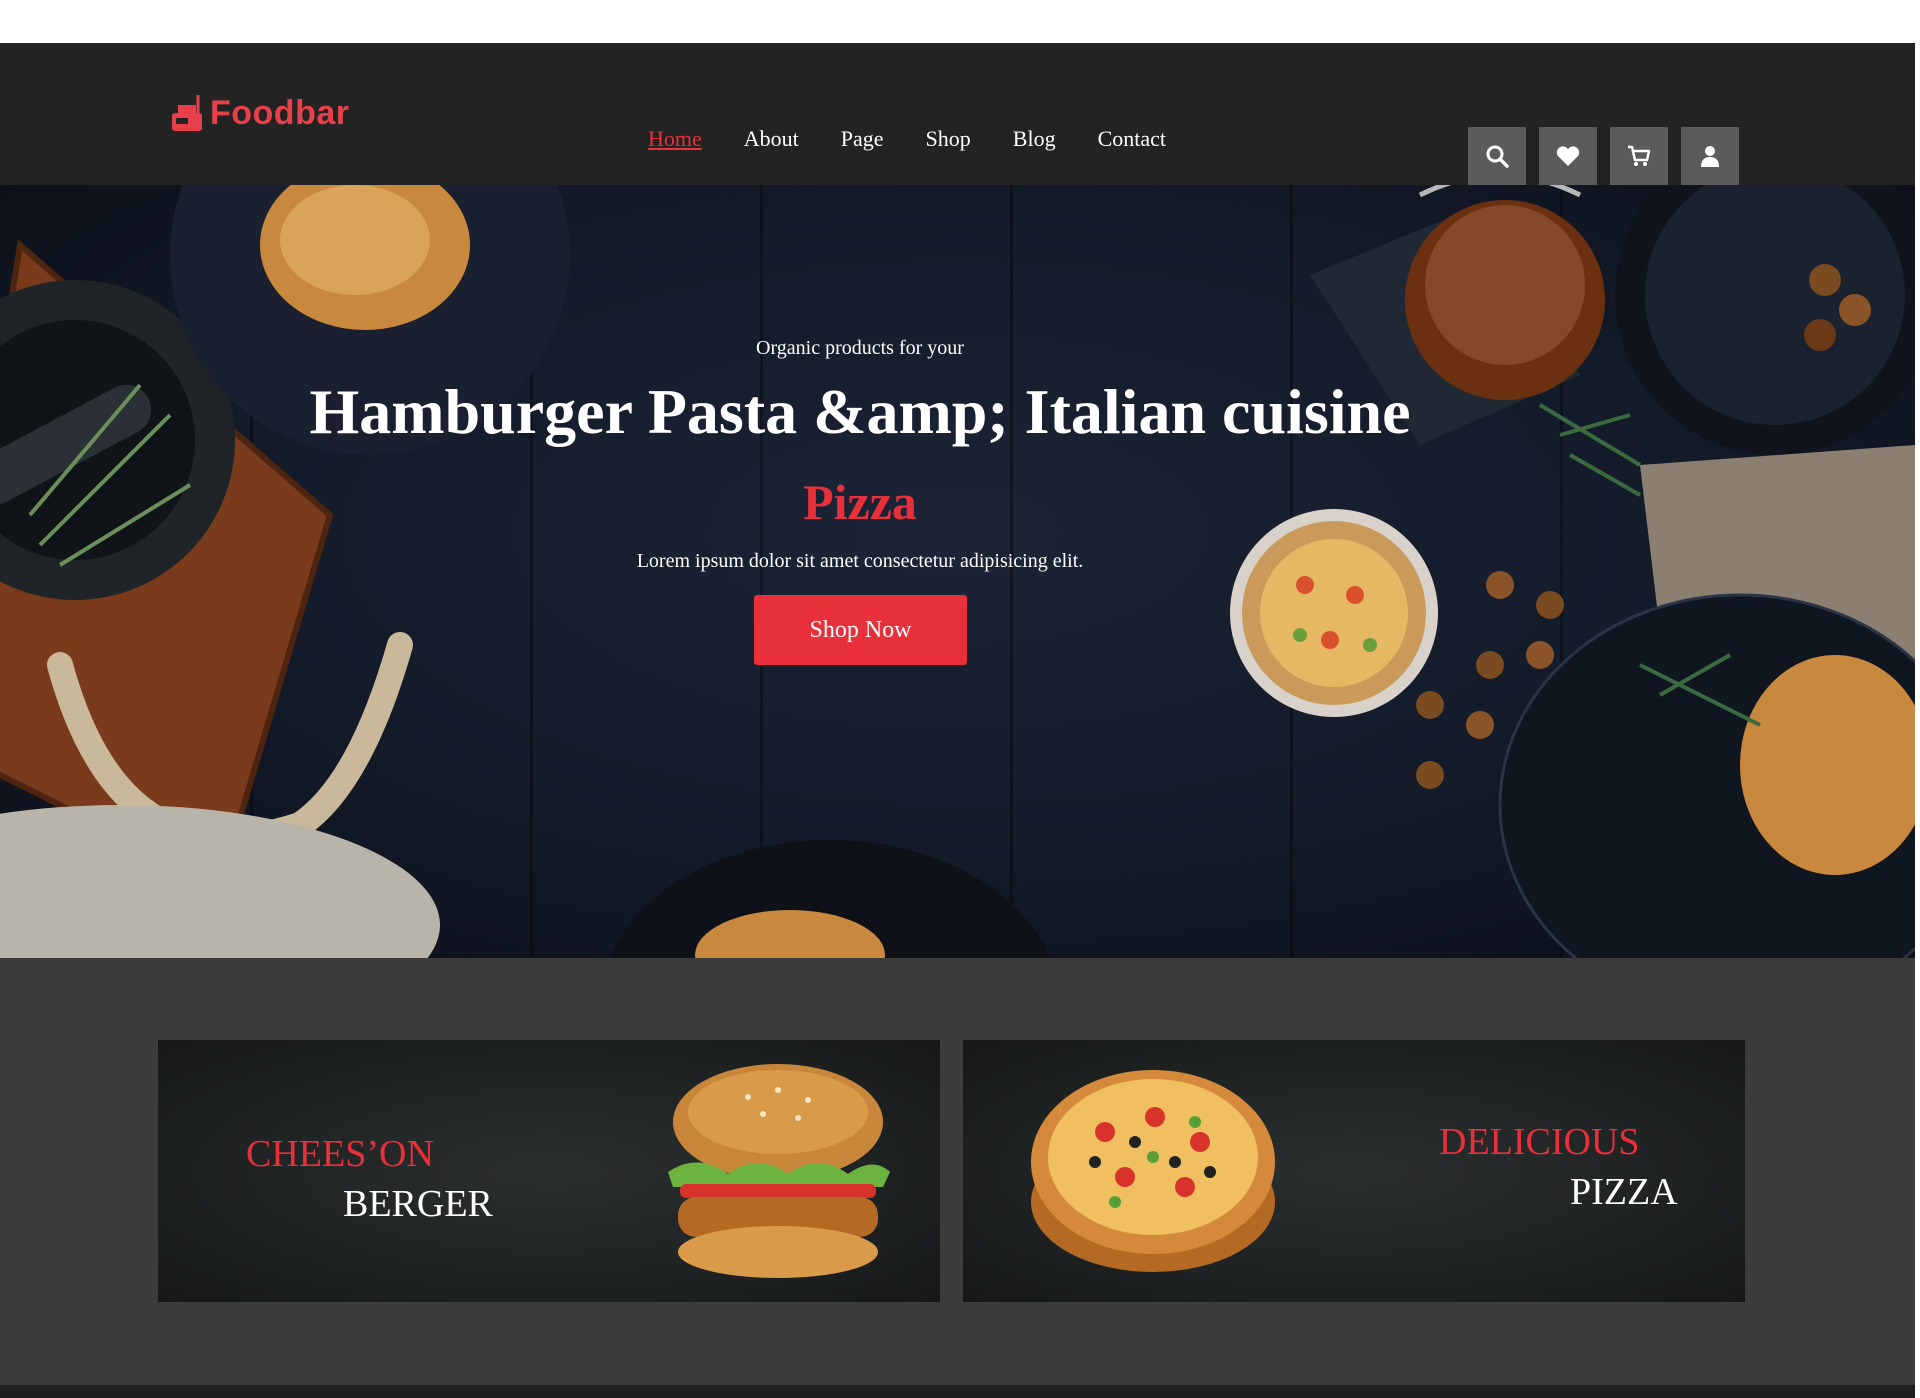  Describe the element at coordinates (1354, 1171) in the screenshot. I see `promo-card-pizza: DELICIOUS PIZZA` at that location.